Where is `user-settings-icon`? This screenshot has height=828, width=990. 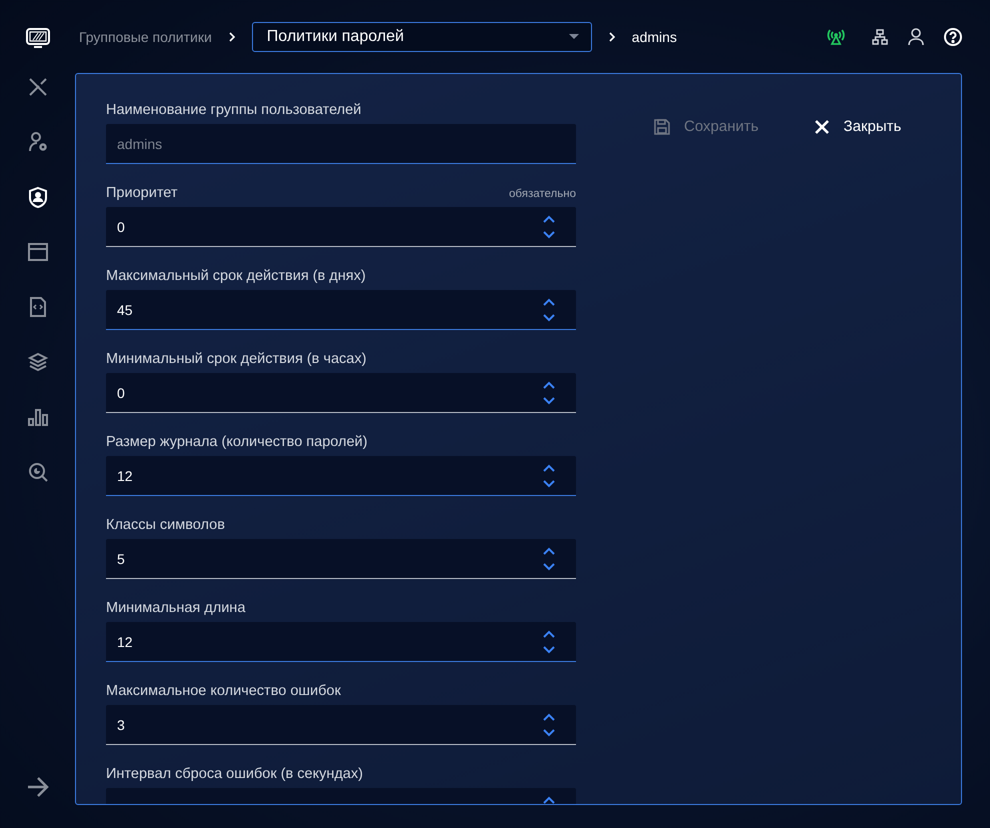
user-settings-icon is located at coordinates (37, 142).